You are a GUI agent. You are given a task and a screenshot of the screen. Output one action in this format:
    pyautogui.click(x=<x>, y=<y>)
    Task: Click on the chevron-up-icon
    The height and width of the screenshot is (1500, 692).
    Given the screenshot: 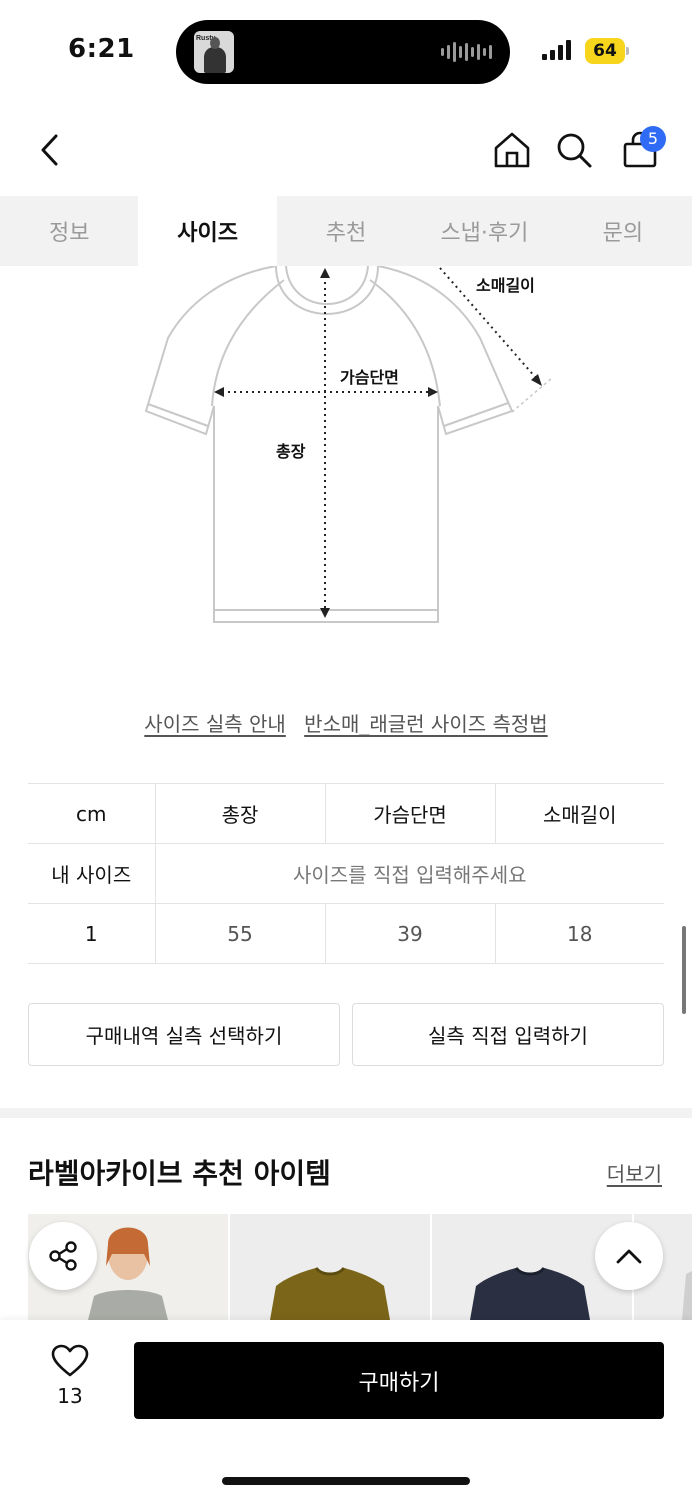 What is the action you would take?
    pyautogui.click(x=629, y=1256)
    